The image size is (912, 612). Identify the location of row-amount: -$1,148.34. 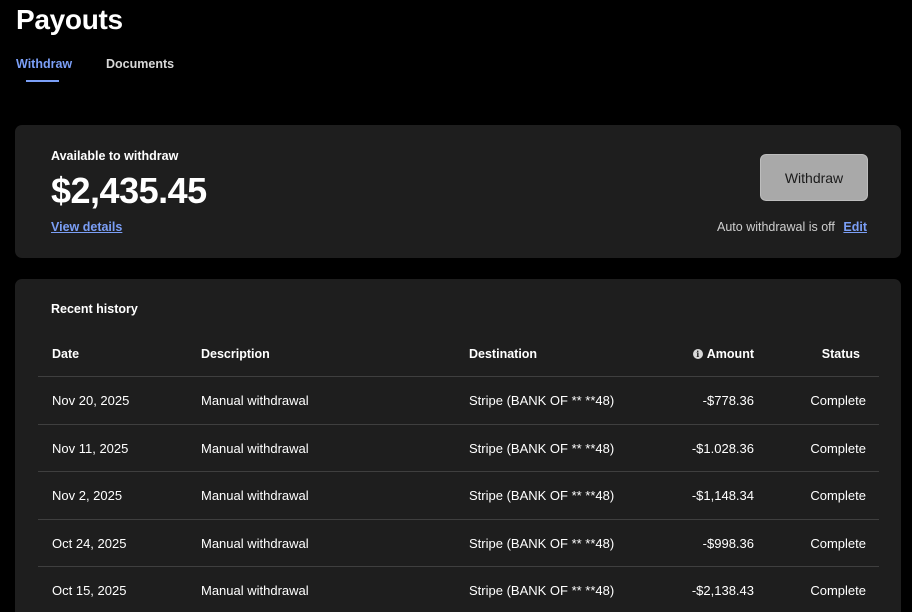
(722, 495).